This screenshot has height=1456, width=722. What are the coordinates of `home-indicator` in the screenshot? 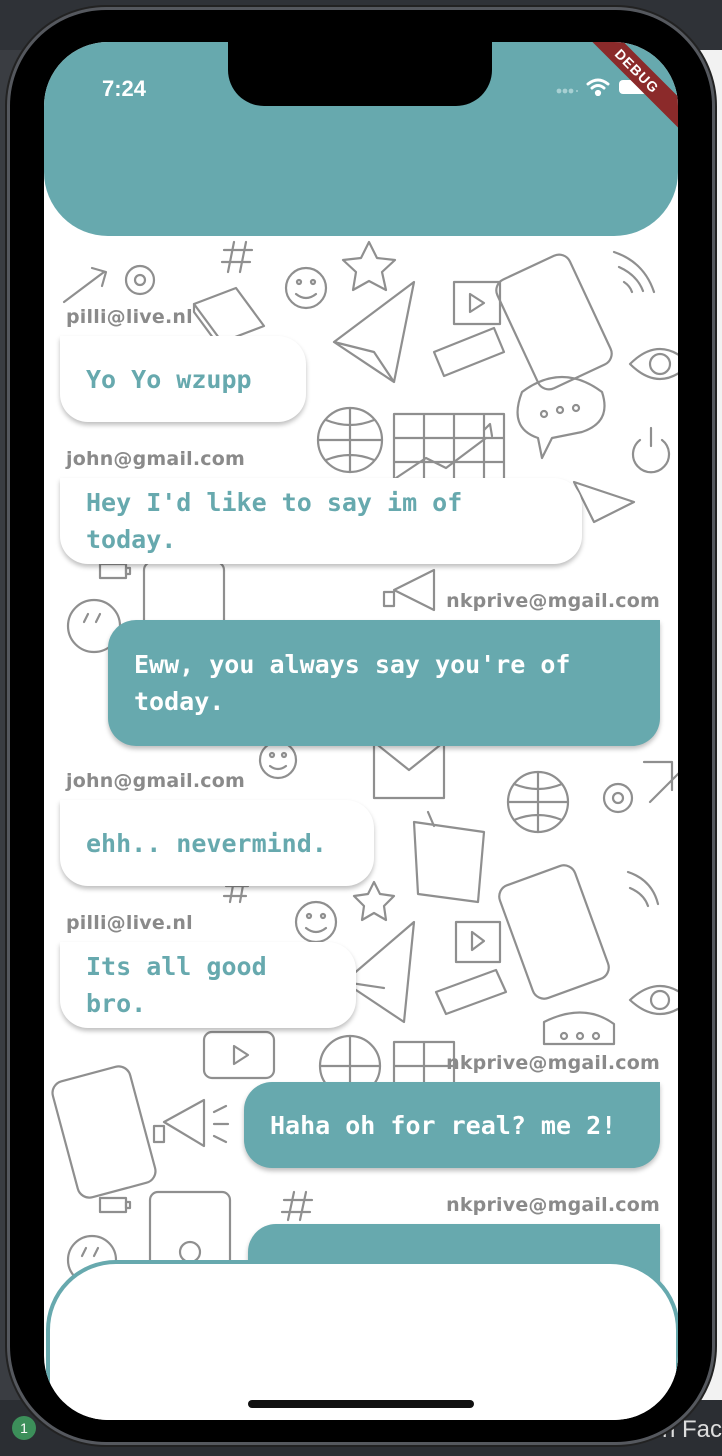 It's located at (361, 1404).